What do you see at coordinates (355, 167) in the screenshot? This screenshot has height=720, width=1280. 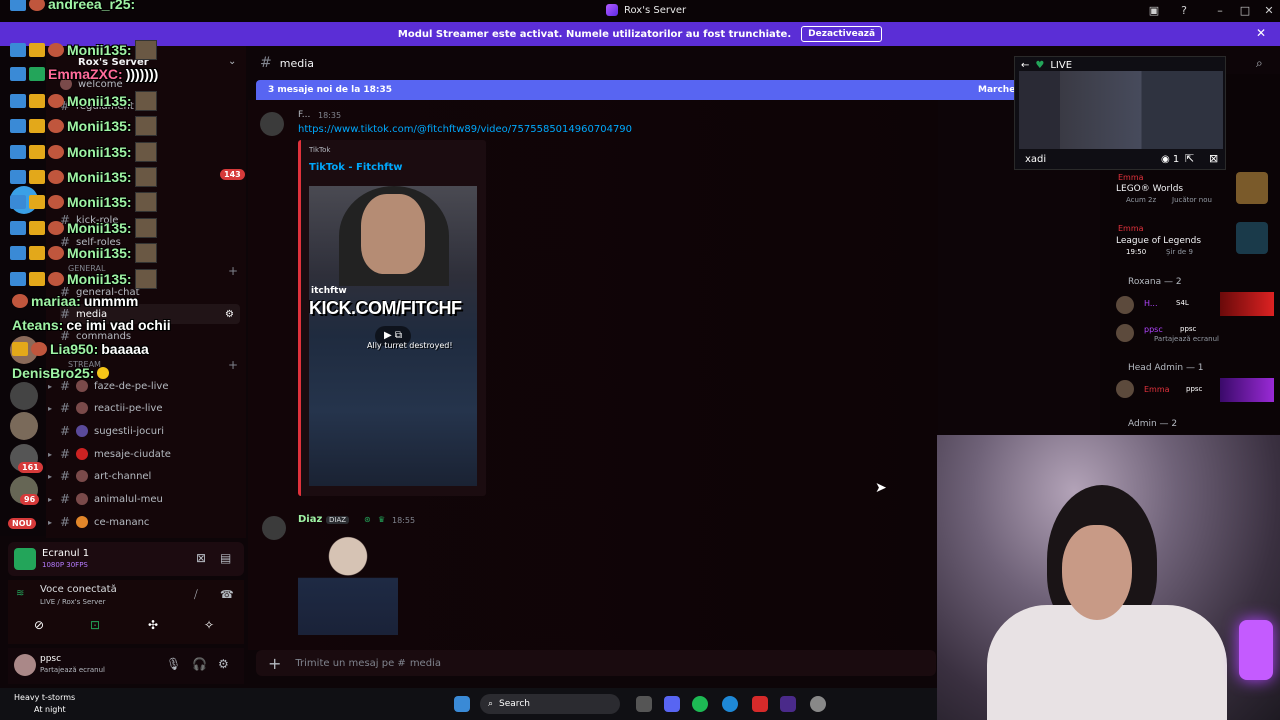 I see `embed-title: TikTok - Fitchftw` at bounding box center [355, 167].